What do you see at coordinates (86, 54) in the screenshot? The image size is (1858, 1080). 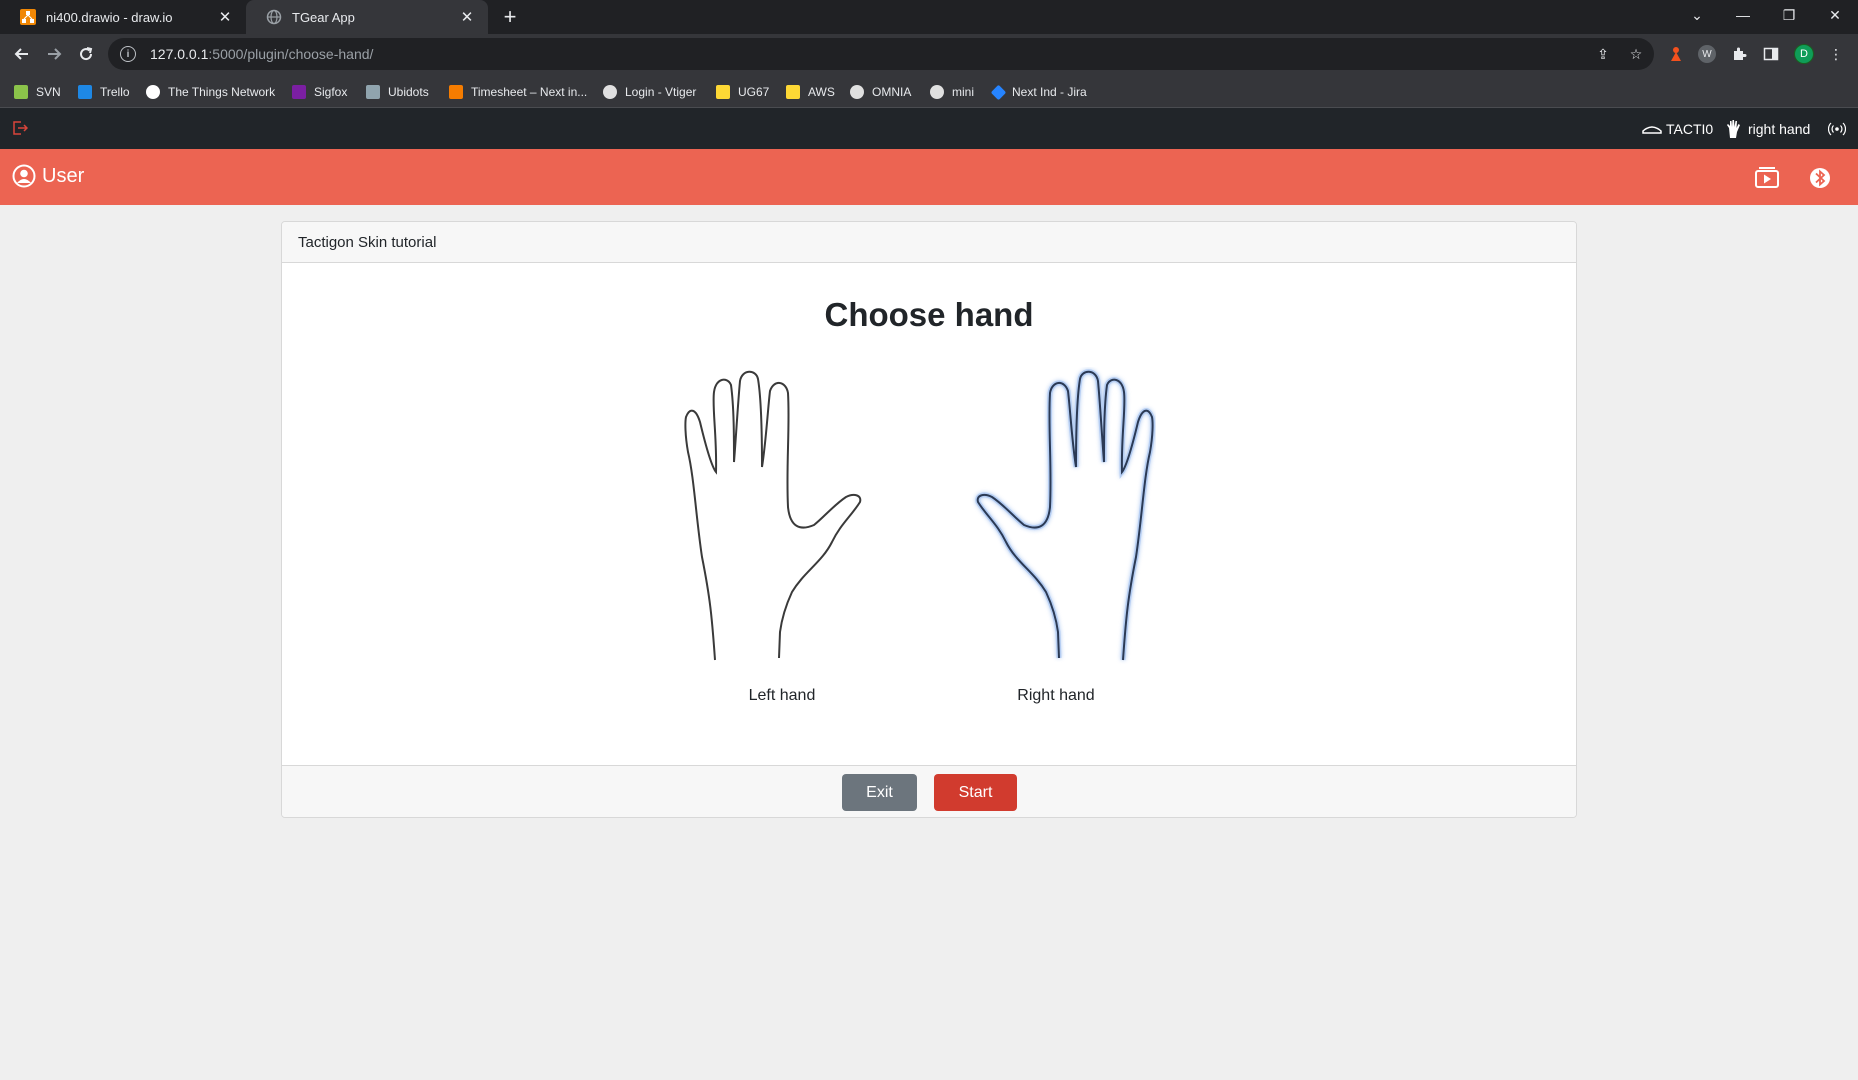 I see `reload-icon` at bounding box center [86, 54].